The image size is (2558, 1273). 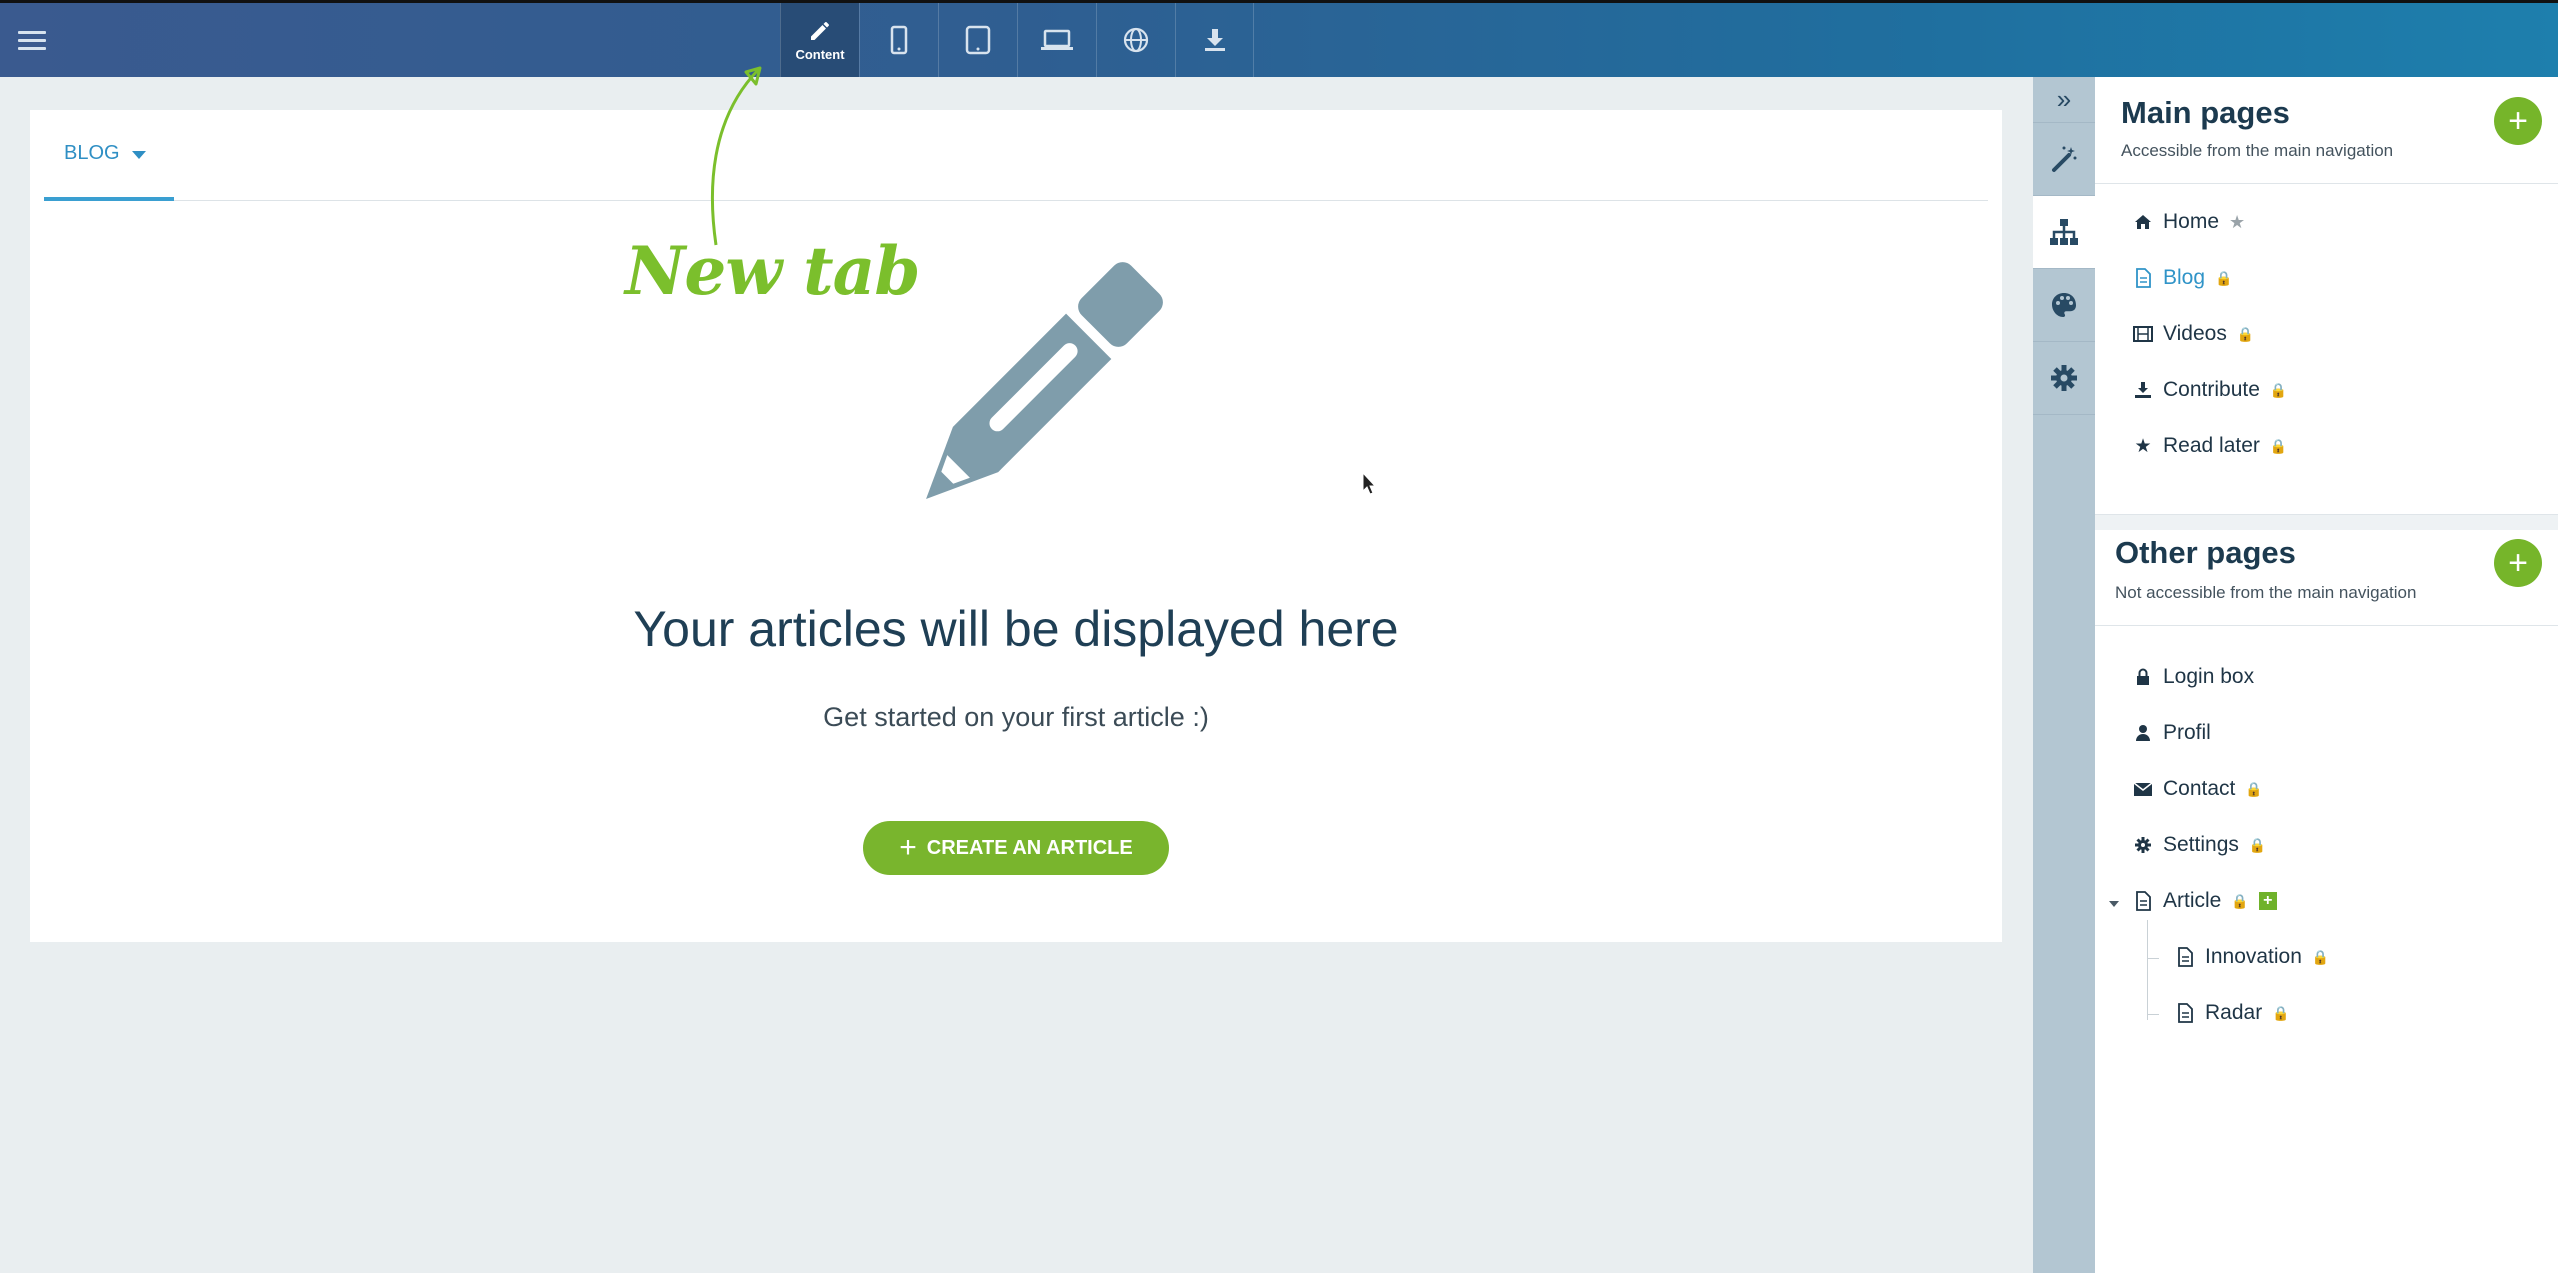 What do you see at coordinates (820, 30) in the screenshot?
I see `pencil-icon` at bounding box center [820, 30].